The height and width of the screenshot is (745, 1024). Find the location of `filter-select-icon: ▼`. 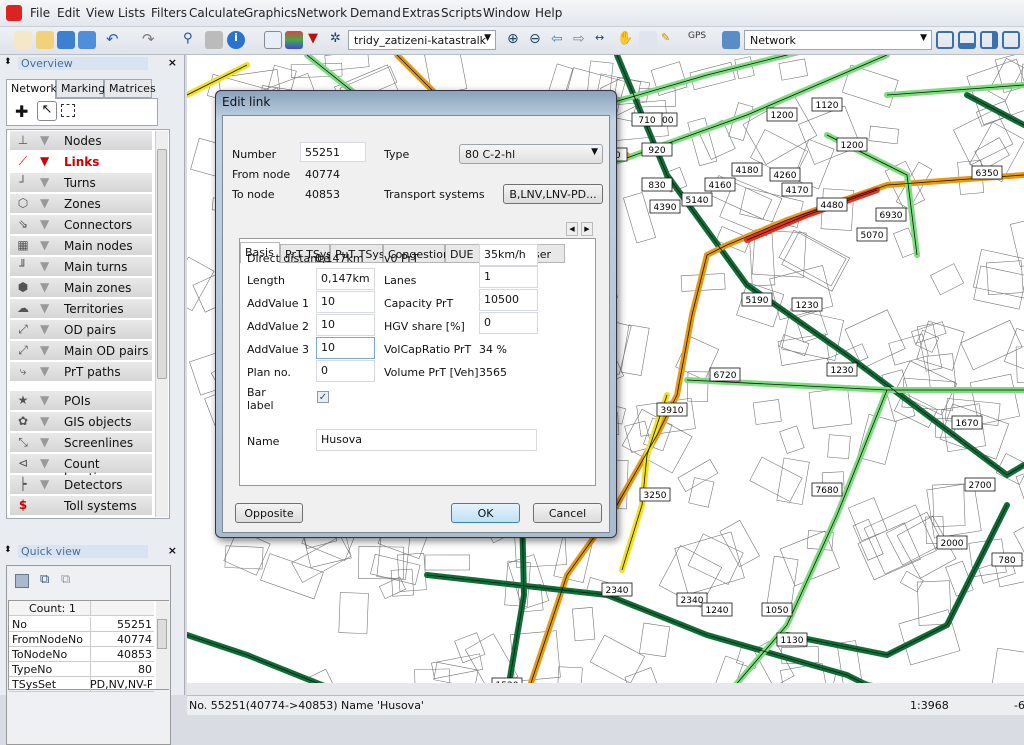

filter-select-icon: ▼ is located at coordinates (317, 40).